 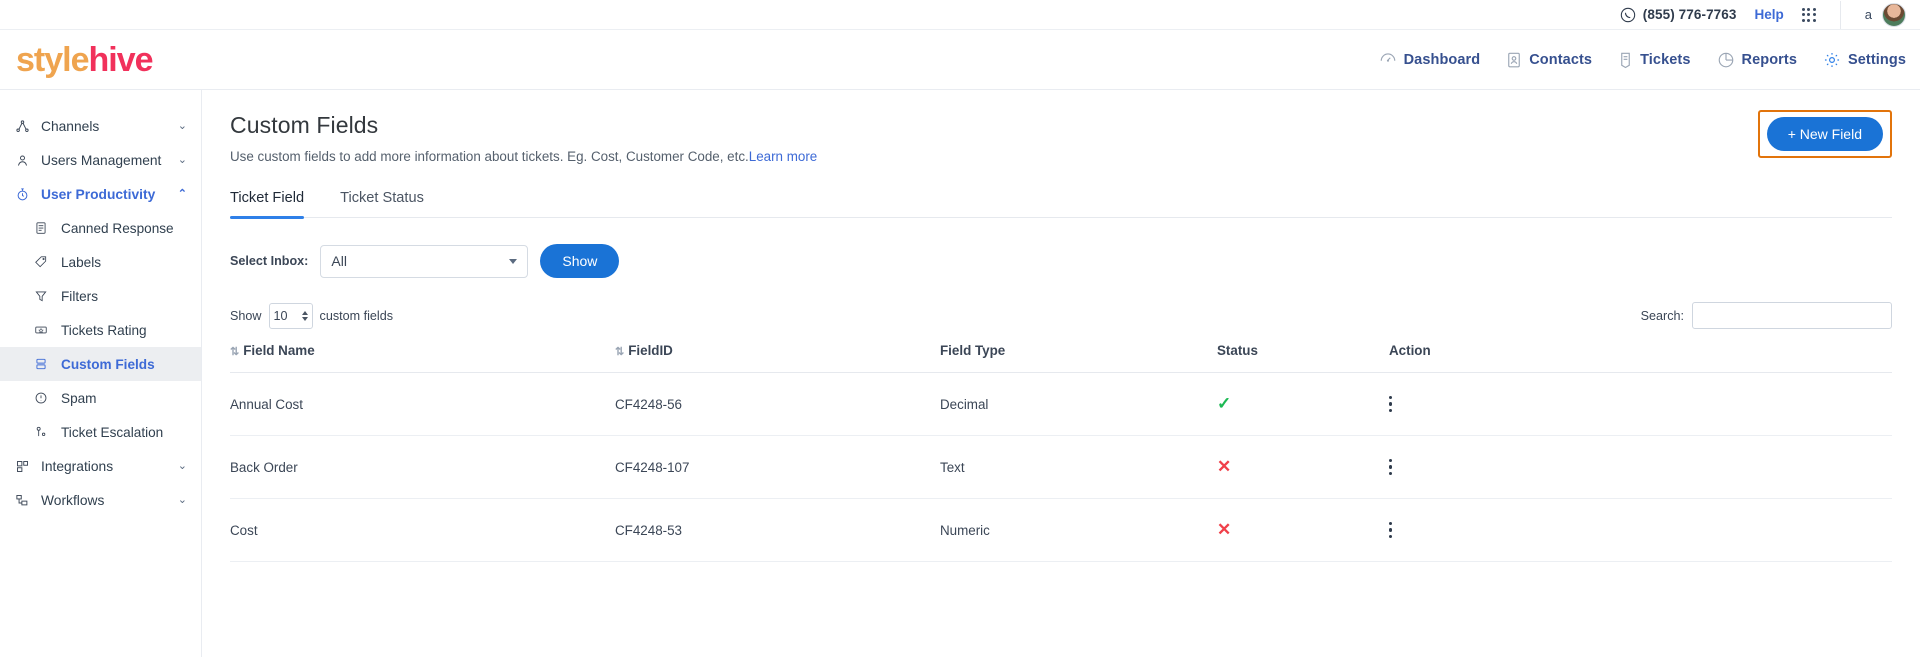 What do you see at coordinates (1078, 467) in the screenshot?
I see `cell-field-type: Text` at bounding box center [1078, 467].